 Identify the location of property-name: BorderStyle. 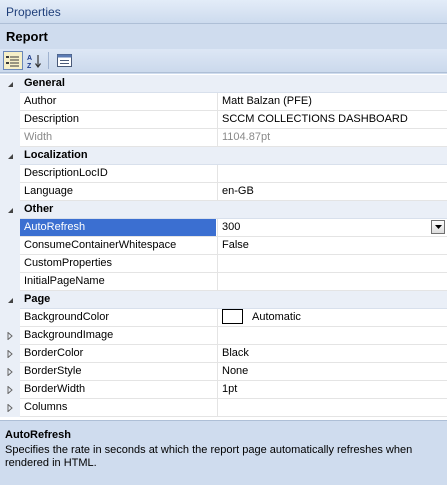
(53, 371).